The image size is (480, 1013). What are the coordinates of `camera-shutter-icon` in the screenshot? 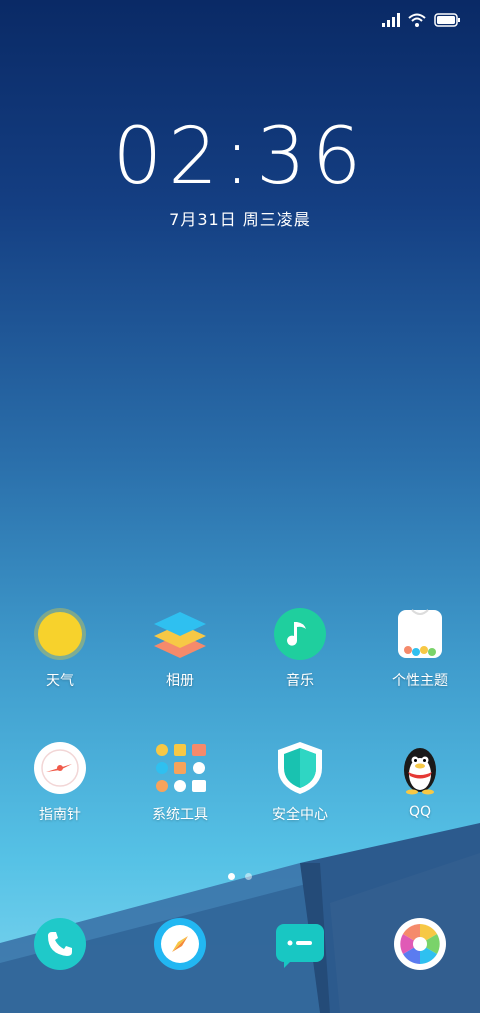 It's located at (420, 944).